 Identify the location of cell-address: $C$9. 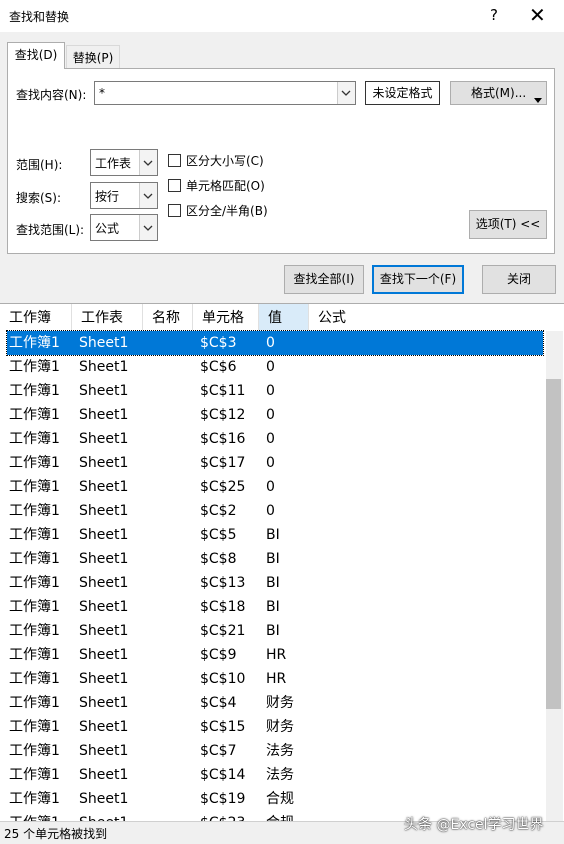
(218, 655).